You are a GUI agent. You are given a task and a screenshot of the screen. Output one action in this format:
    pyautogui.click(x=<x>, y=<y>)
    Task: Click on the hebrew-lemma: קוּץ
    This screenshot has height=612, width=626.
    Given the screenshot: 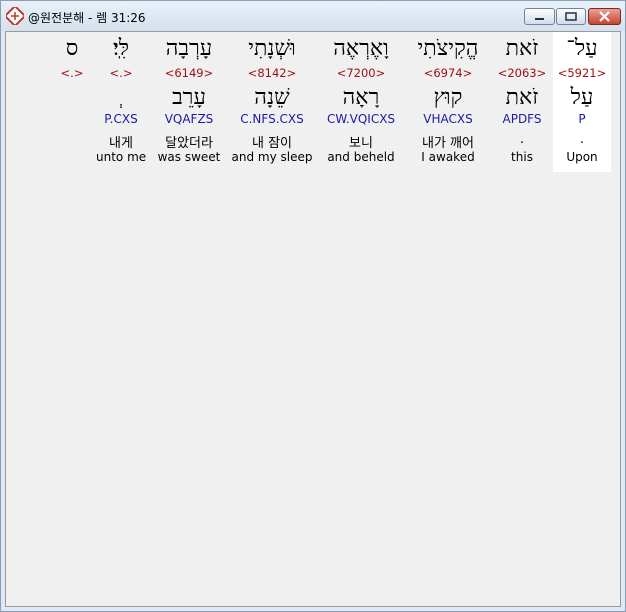 What is the action you would take?
    pyautogui.click(x=448, y=97)
    